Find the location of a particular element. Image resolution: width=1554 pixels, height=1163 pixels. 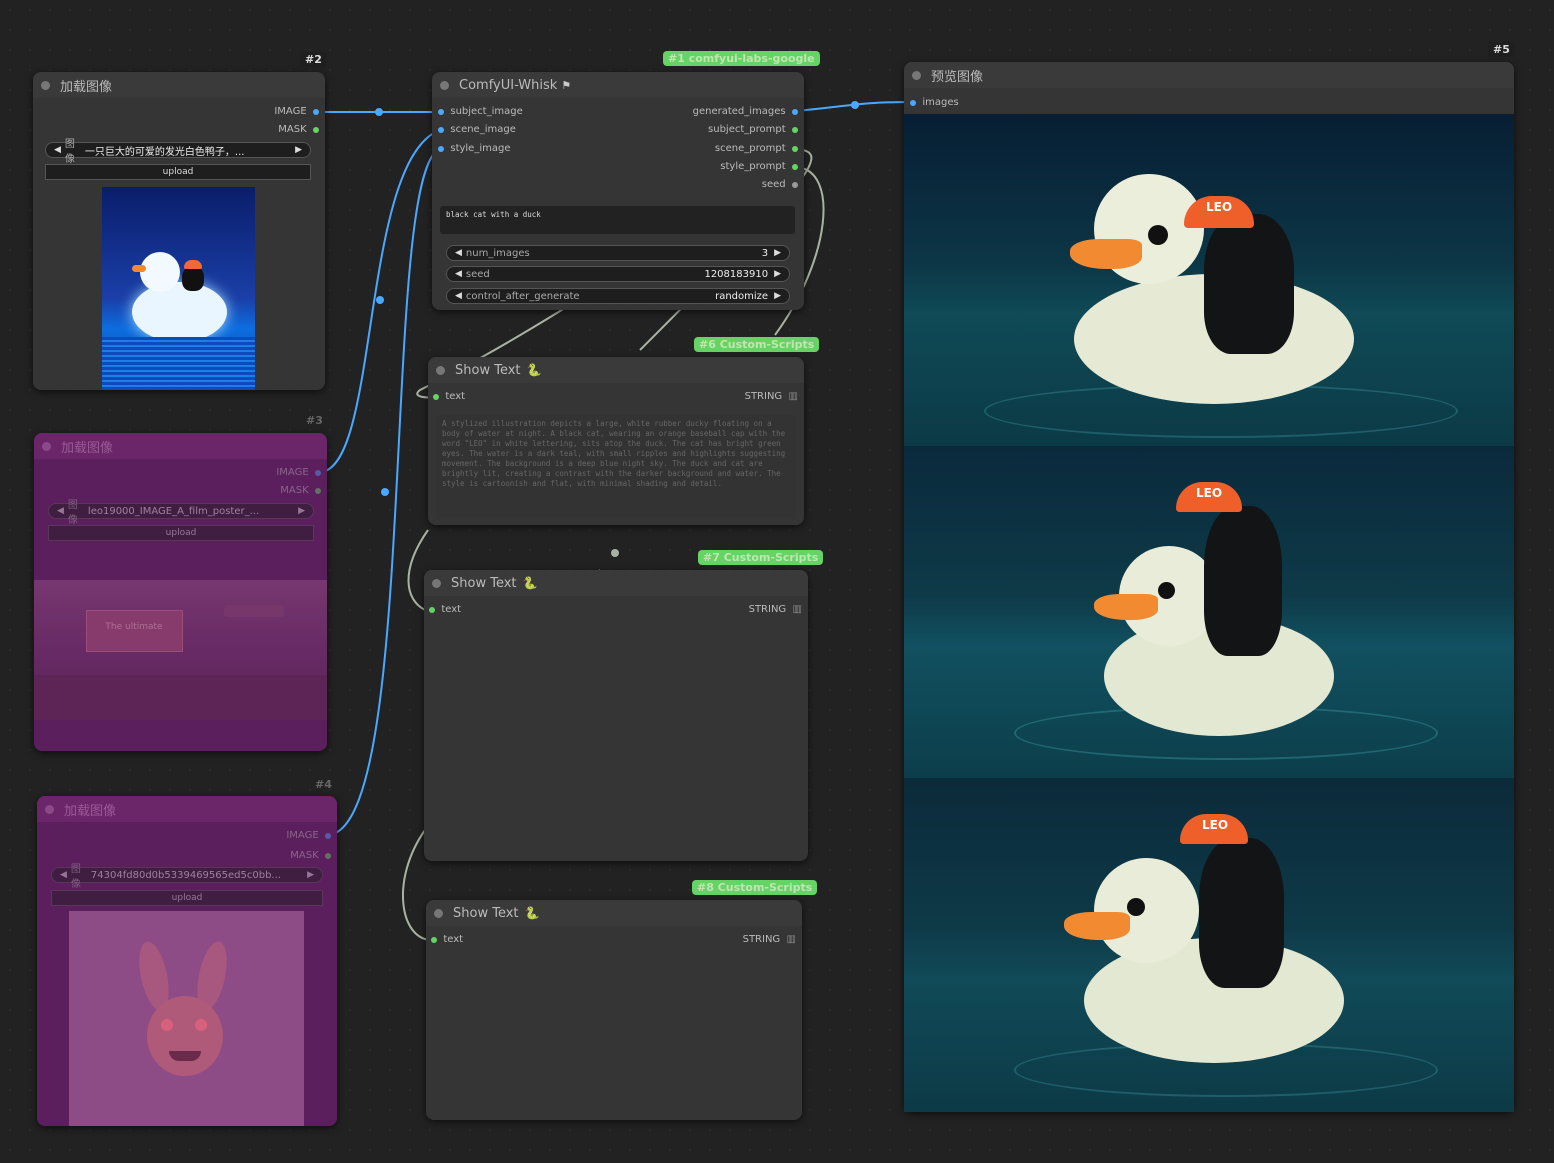

output-style-prompt: style_prompt is located at coordinates (759, 166).